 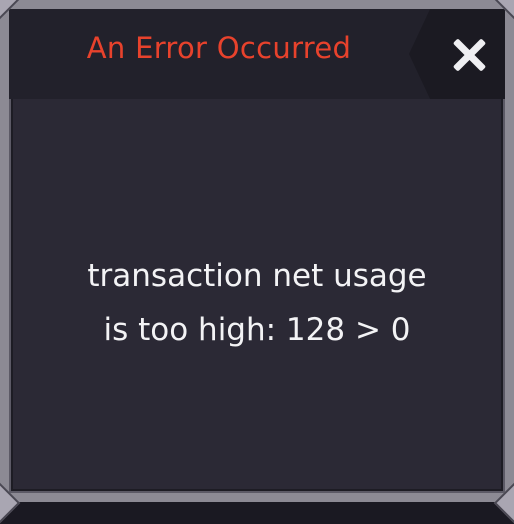 What do you see at coordinates (469, 55) in the screenshot?
I see `close-button` at bounding box center [469, 55].